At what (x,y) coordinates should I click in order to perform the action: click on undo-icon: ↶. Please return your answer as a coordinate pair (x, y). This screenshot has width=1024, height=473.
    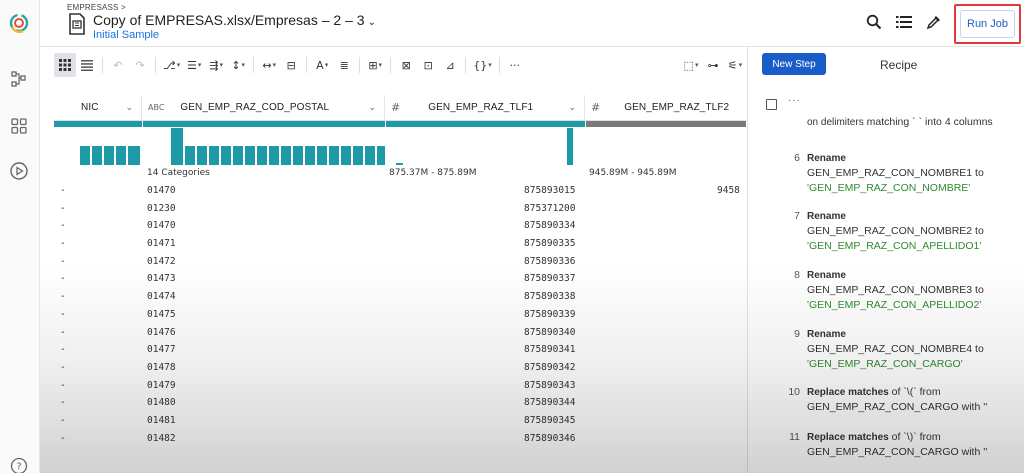
    Looking at the image, I should click on (118, 65).